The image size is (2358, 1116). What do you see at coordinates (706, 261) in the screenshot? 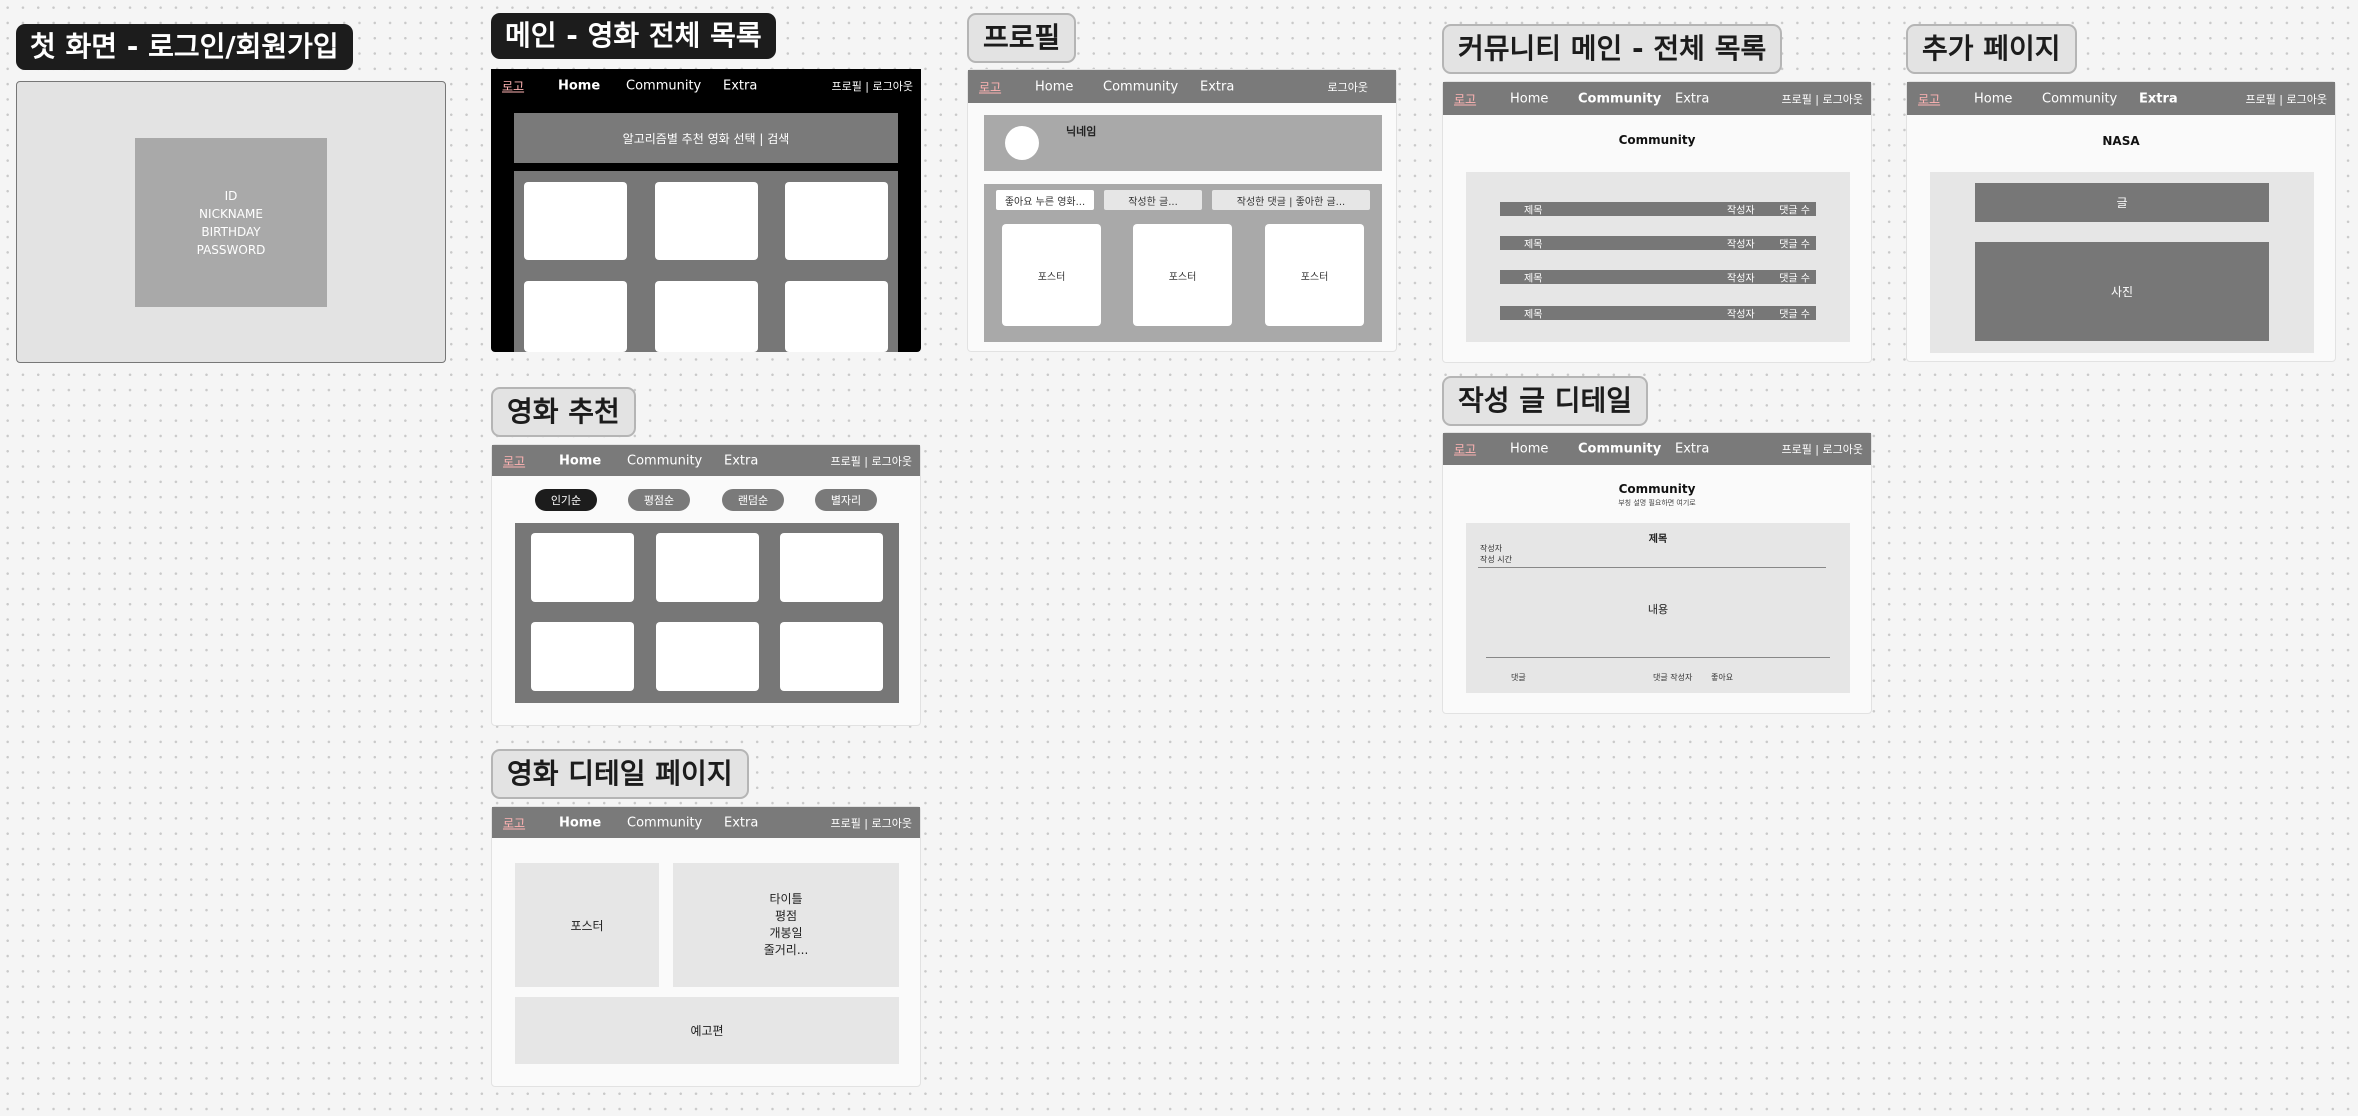
I see `main-movie-grid` at bounding box center [706, 261].